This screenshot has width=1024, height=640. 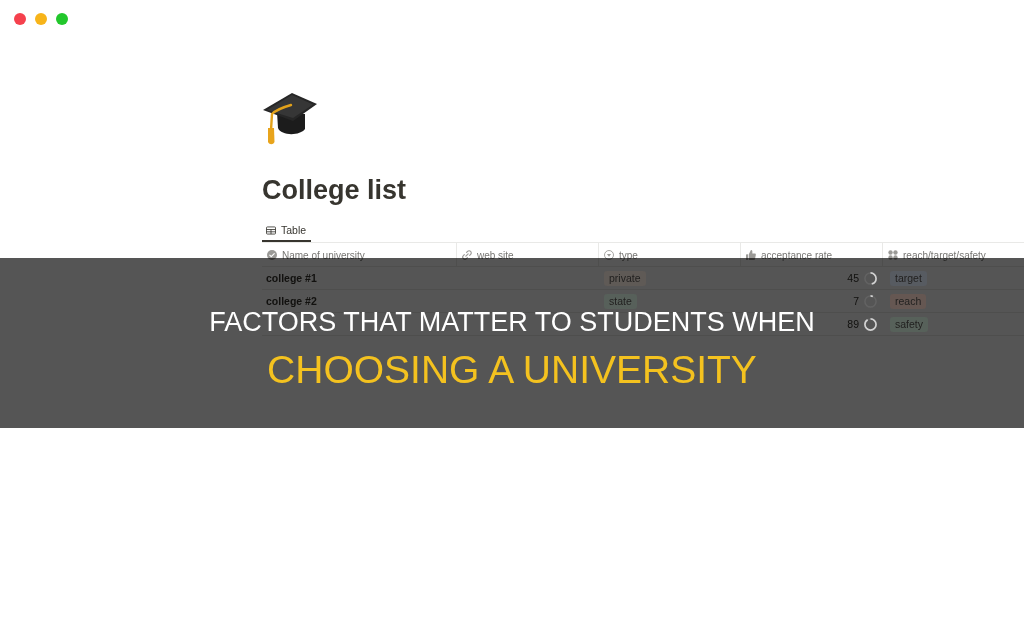 I want to click on page-title: College list, so click(x=334, y=190).